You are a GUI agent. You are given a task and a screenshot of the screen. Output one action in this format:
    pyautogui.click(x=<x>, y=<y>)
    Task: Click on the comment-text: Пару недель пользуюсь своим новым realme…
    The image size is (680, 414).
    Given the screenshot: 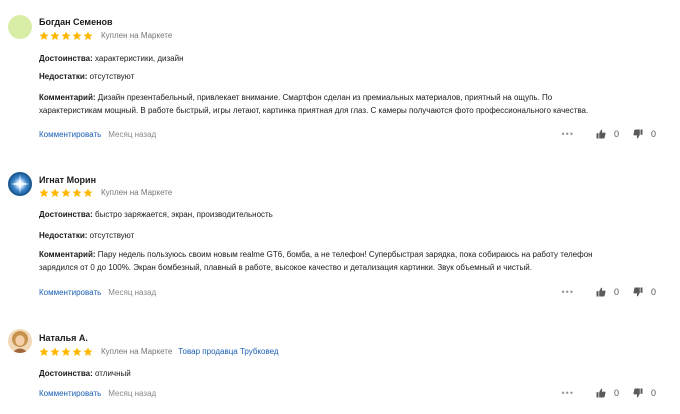 What is the action you would take?
    pyautogui.click(x=345, y=254)
    